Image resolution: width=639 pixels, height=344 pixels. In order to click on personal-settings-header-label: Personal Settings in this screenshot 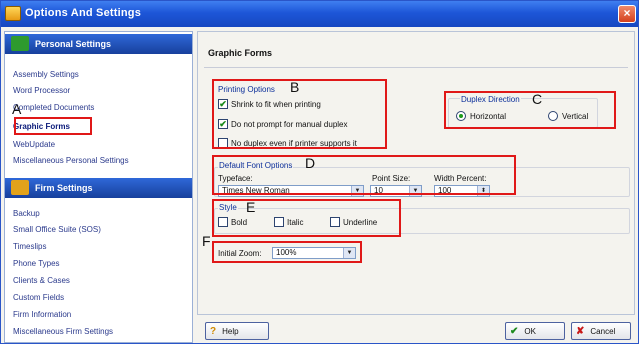, I will do `click(73, 44)`.